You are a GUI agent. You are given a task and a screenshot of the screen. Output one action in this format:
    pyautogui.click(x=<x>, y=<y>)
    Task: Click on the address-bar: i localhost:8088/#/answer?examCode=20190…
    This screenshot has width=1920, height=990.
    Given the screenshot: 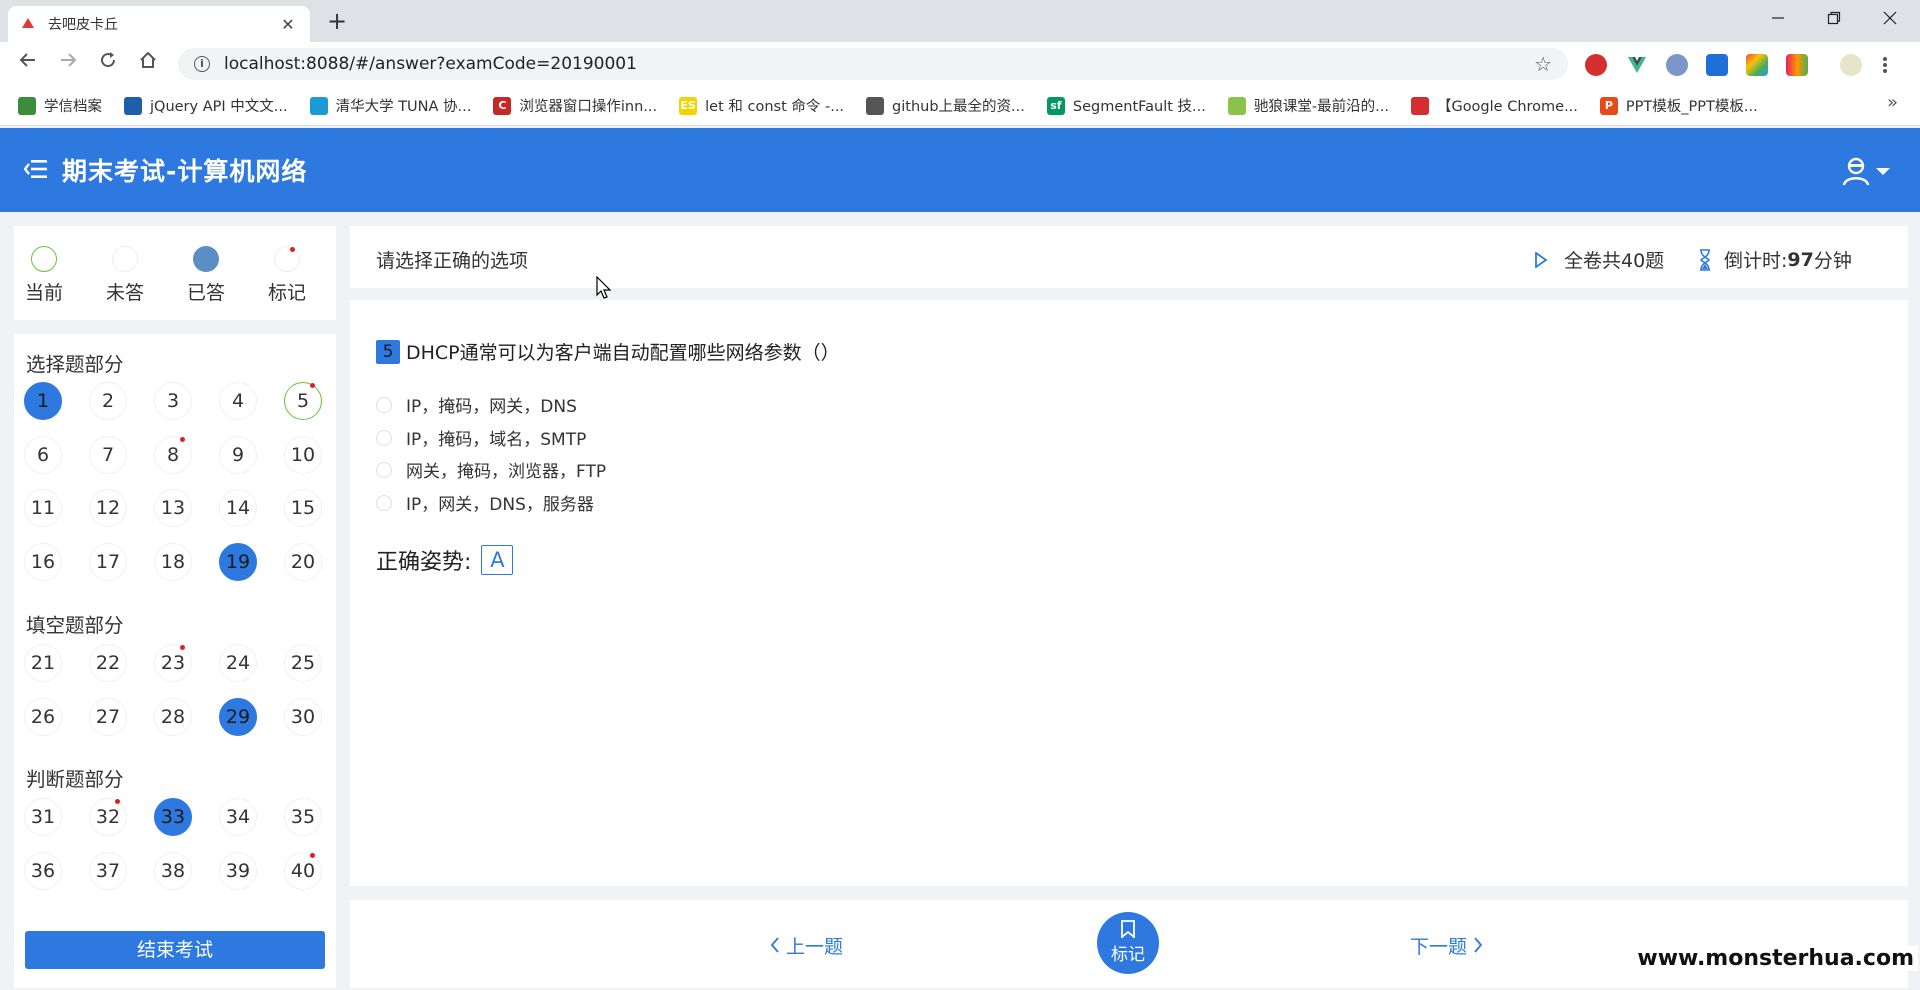 What is the action you would take?
    pyautogui.click(x=873, y=64)
    